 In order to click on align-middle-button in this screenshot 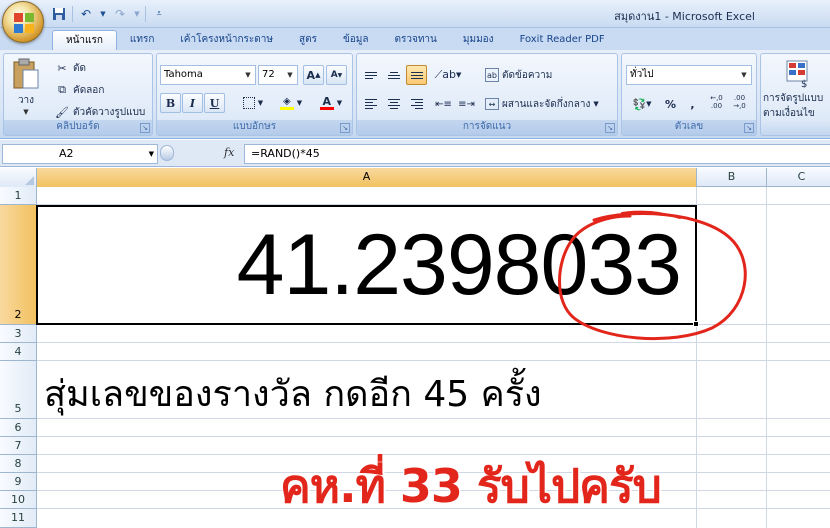, I will do `click(393, 75)`.